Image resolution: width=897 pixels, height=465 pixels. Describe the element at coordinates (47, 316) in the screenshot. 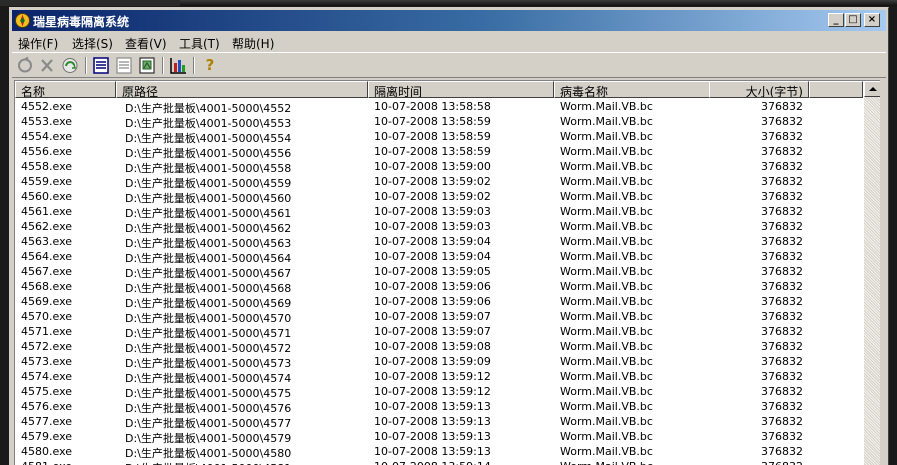

I see `file-name-cell: 4570.exe` at that location.